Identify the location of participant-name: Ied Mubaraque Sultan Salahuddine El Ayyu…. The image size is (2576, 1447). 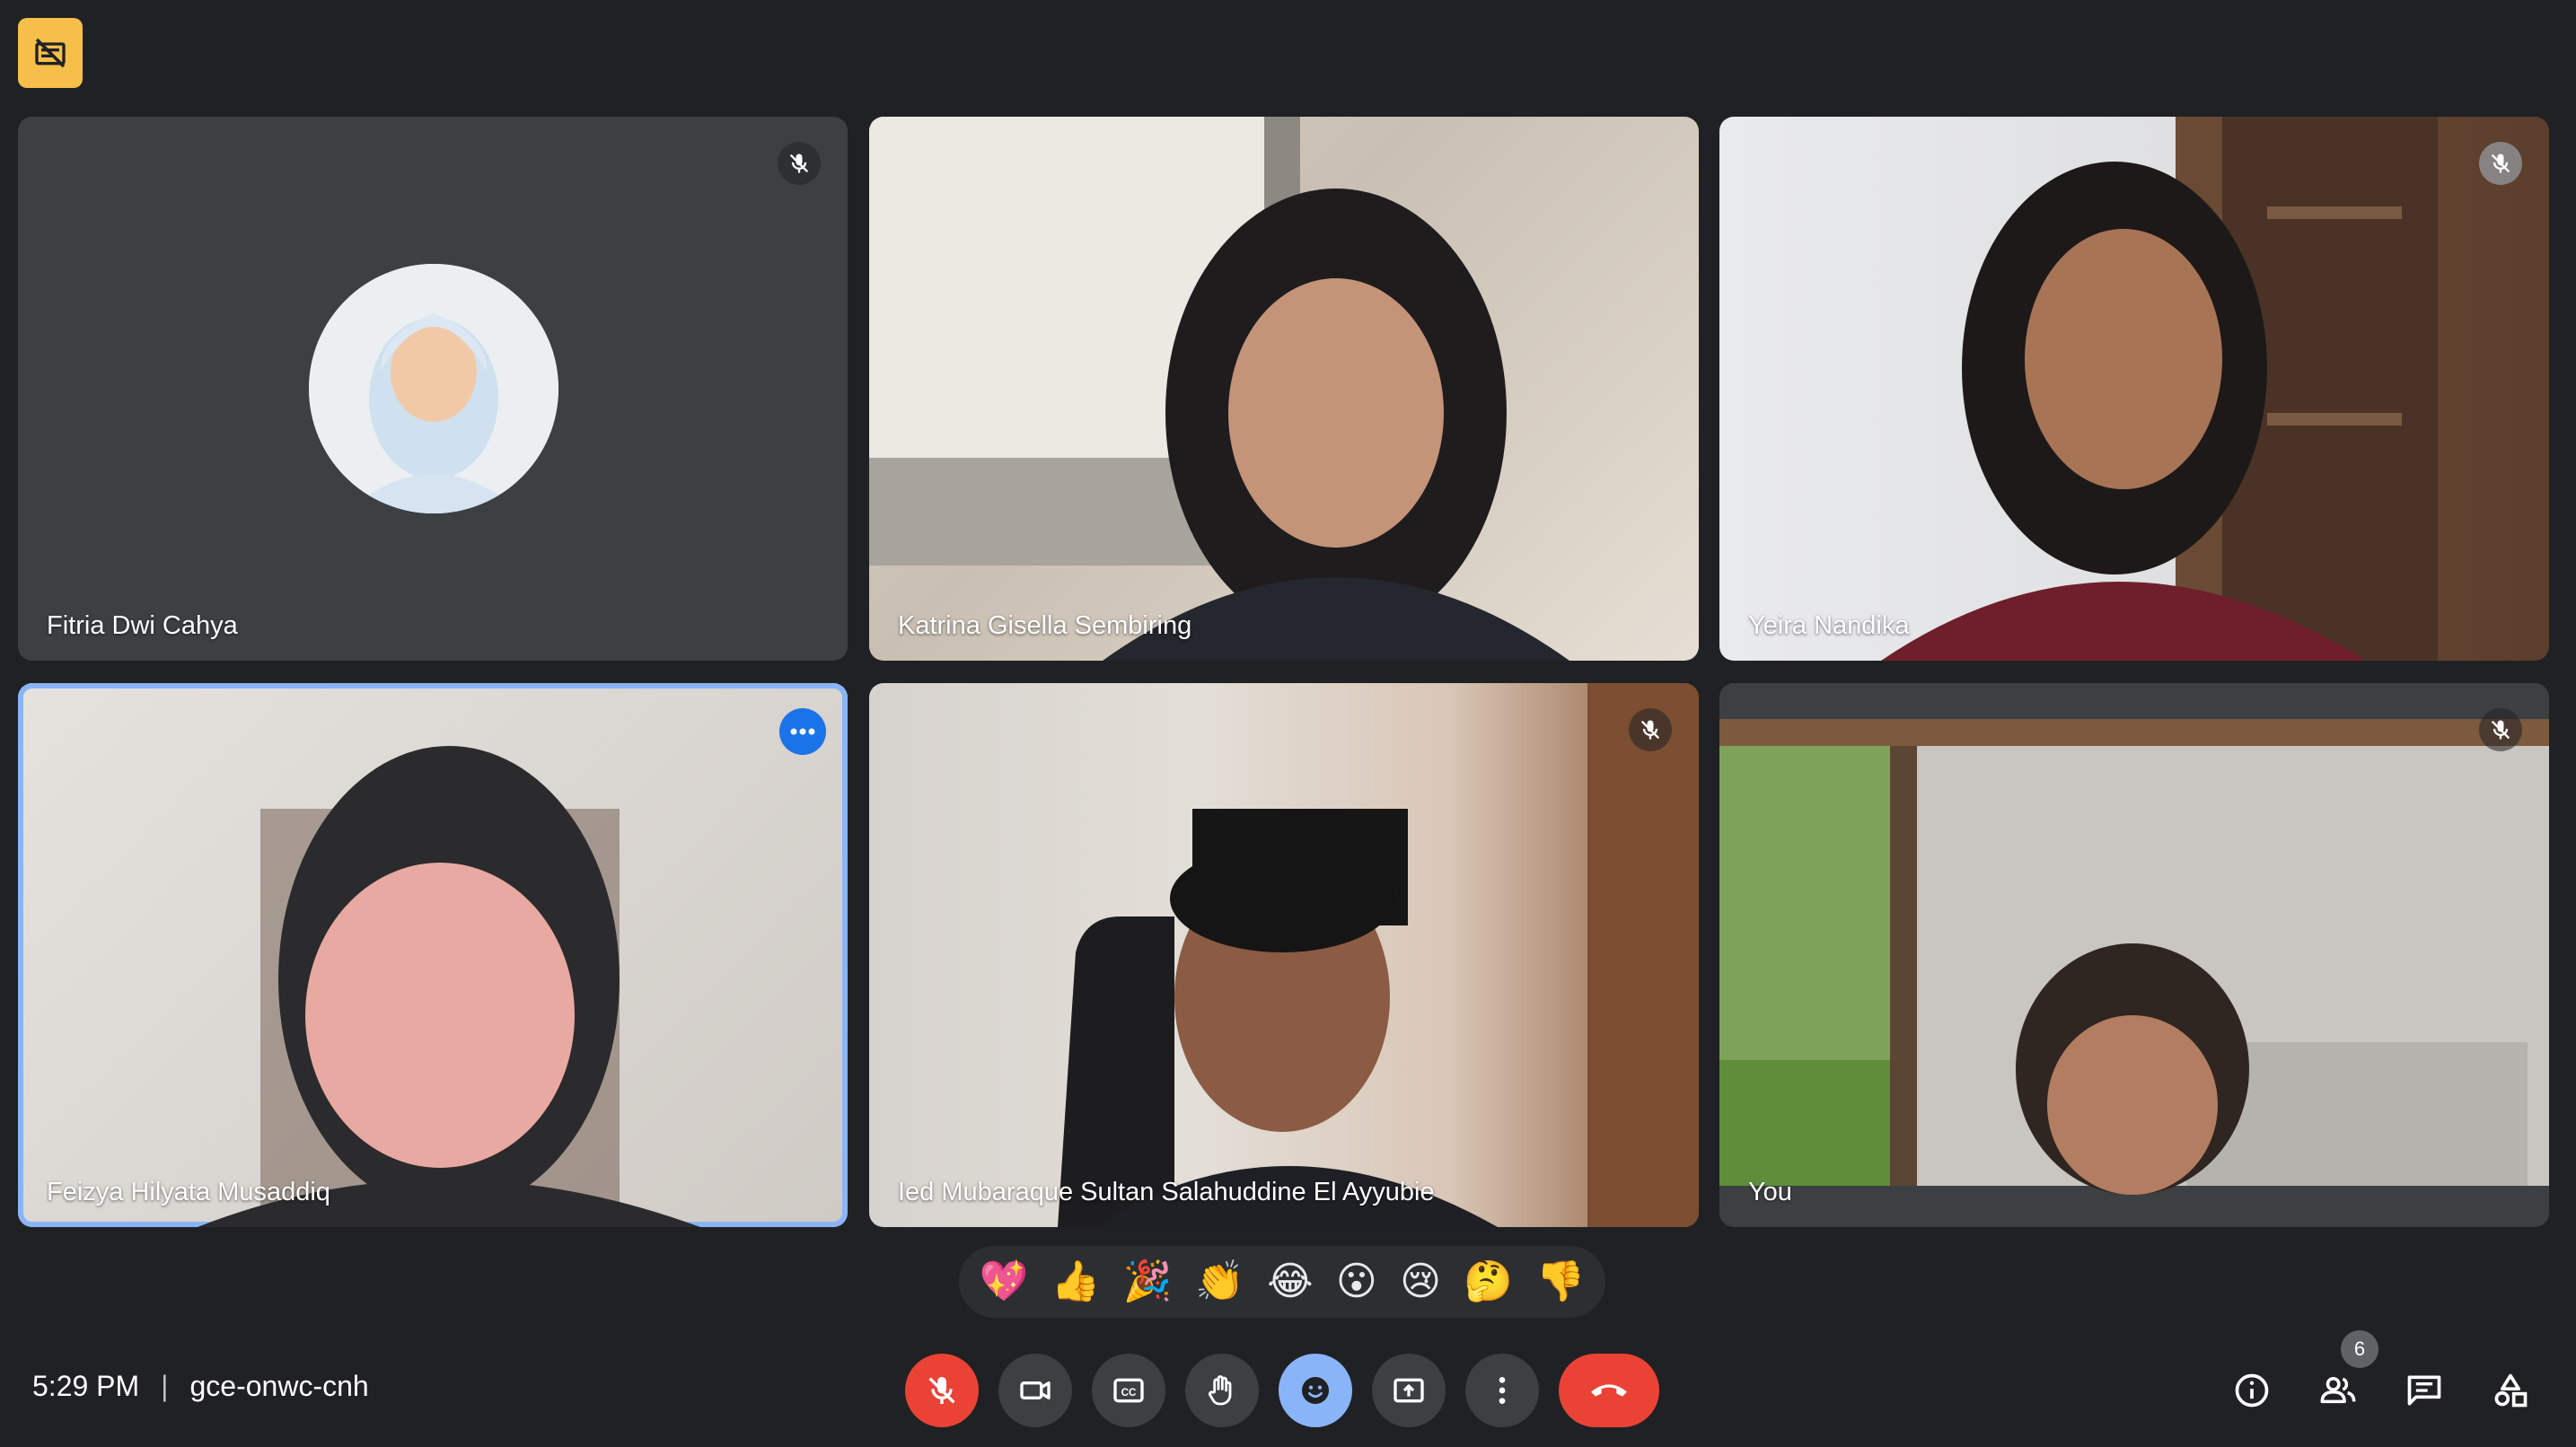
(1166, 1192).